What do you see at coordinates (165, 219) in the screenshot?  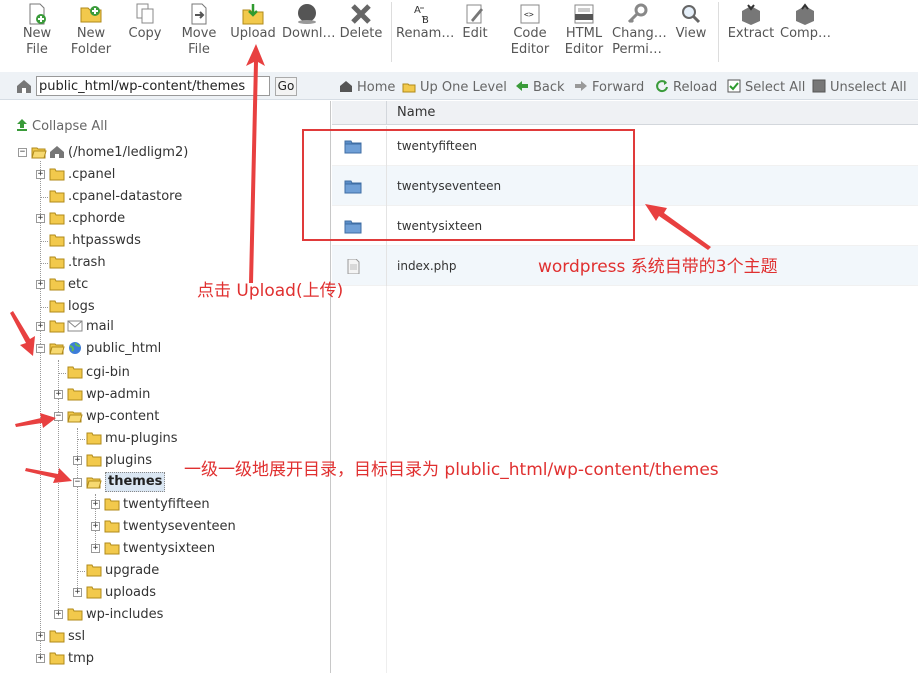 I see `tree-node-cphorde: + .cphorde` at bounding box center [165, 219].